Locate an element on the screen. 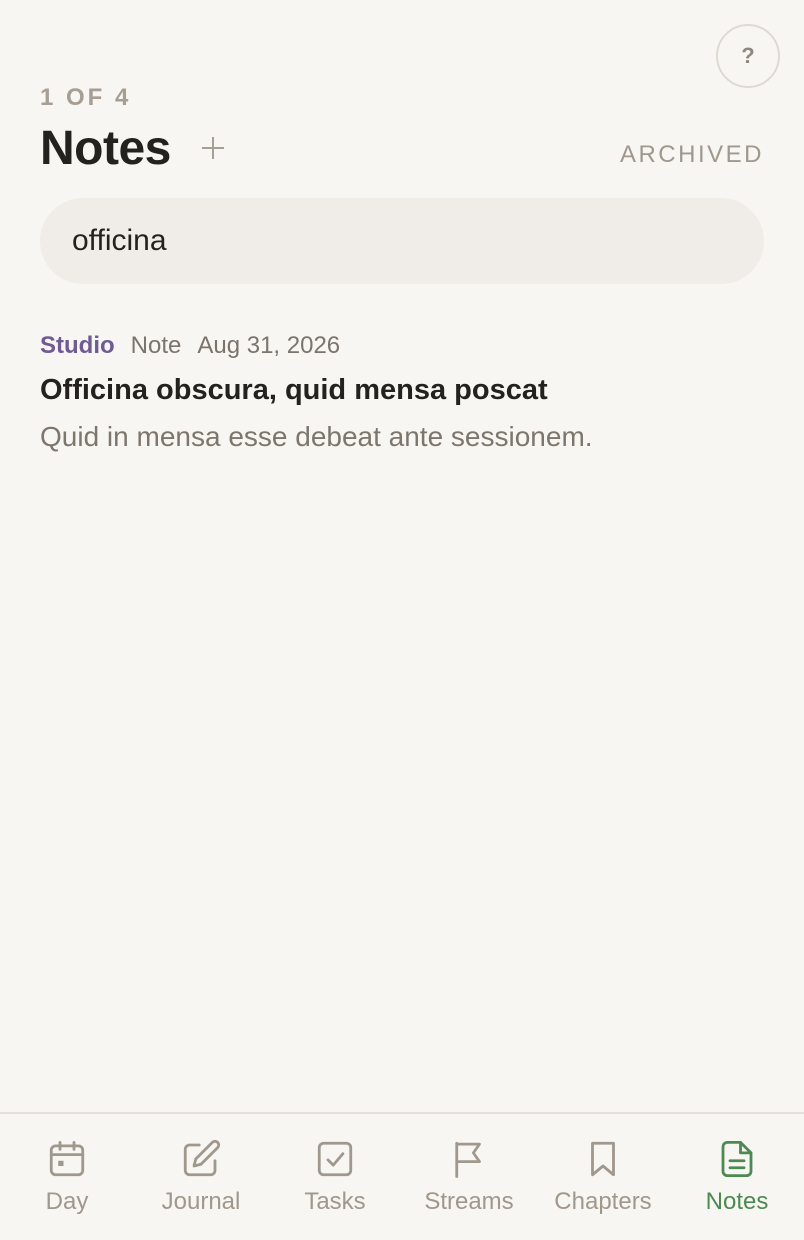  help-button-label: ? is located at coordinates (748, 55).